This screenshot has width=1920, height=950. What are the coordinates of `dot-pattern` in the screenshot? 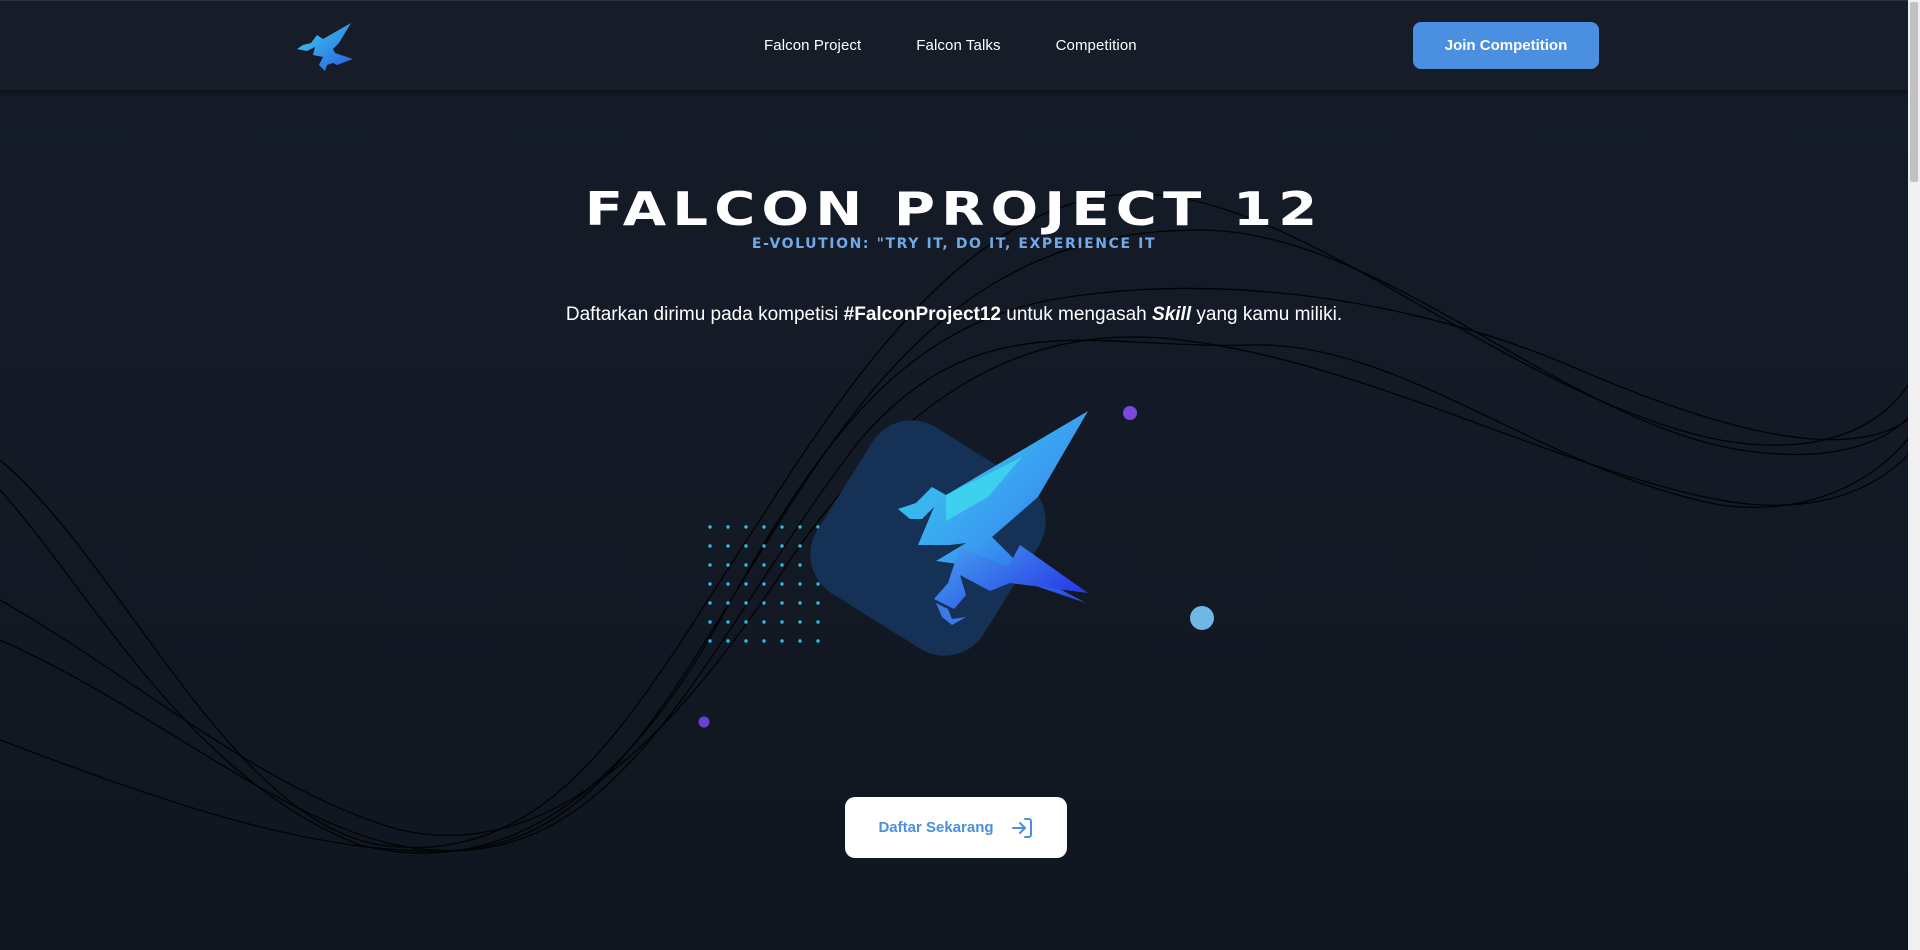 It's located at (764, 584).